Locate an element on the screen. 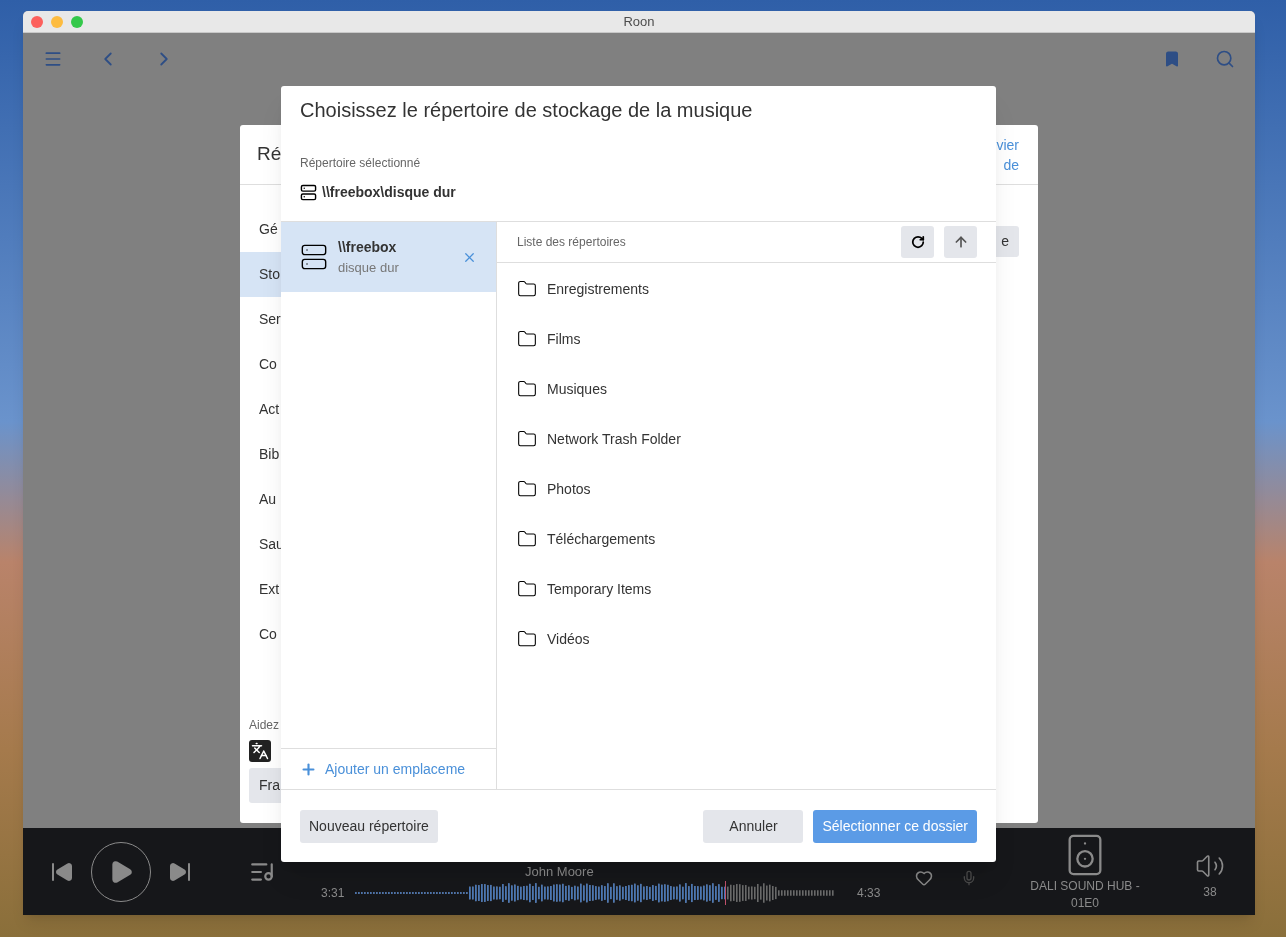 The image size is (1286, 937). parent-folder-button is located at coordinates (960, 242).